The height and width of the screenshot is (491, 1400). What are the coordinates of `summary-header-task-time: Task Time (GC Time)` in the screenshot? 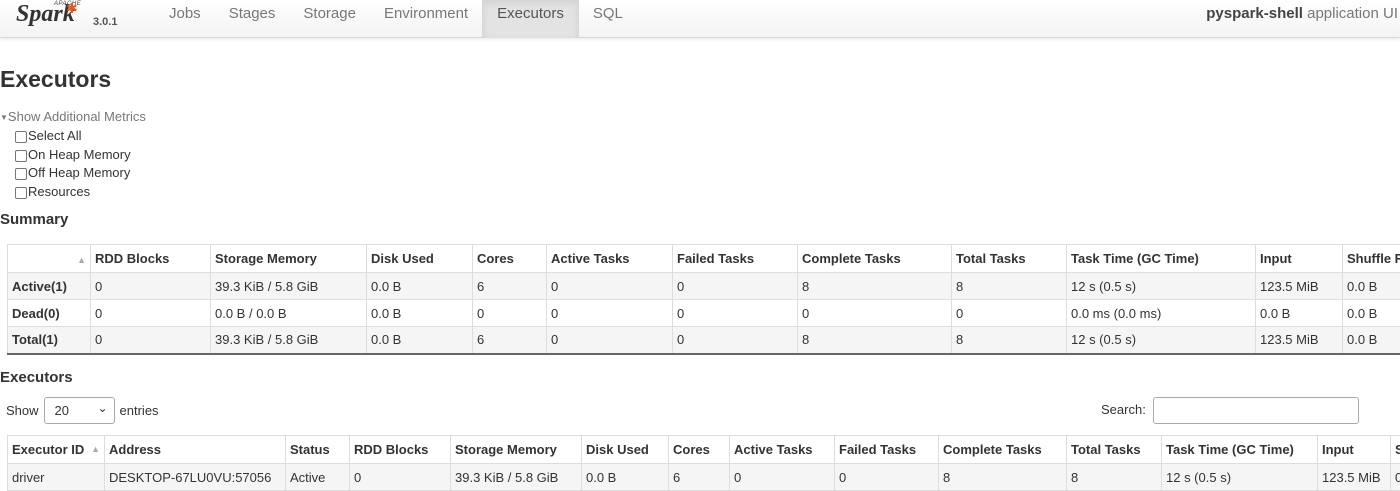 It's located at (1161, 259).